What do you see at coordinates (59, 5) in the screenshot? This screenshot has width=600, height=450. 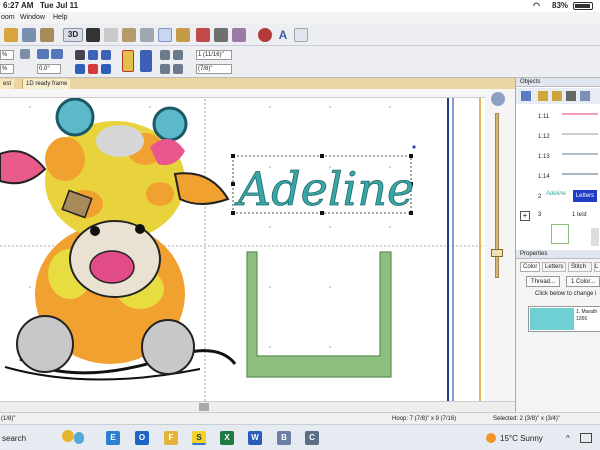 I see `date: Tue Jul 11` at bounding box center [59, 5].